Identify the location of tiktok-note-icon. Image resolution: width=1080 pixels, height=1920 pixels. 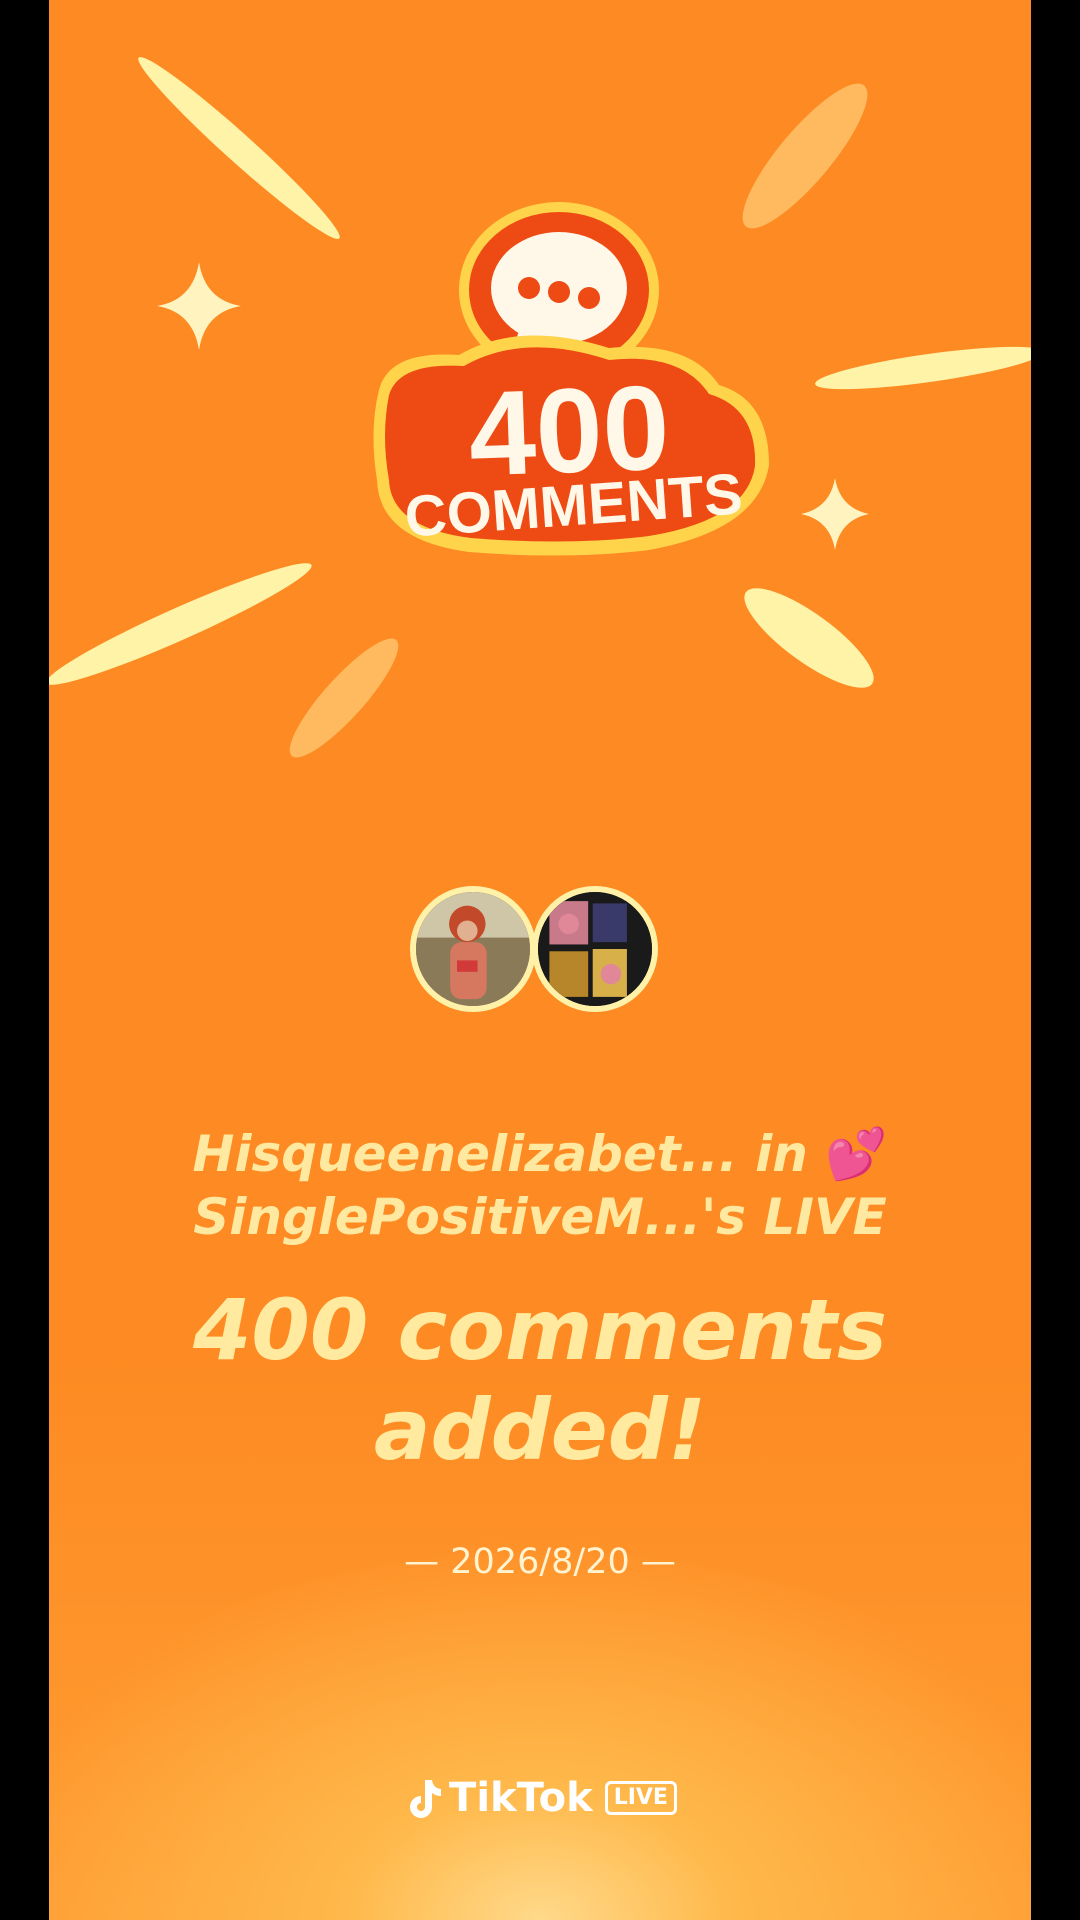
(426, 1799).